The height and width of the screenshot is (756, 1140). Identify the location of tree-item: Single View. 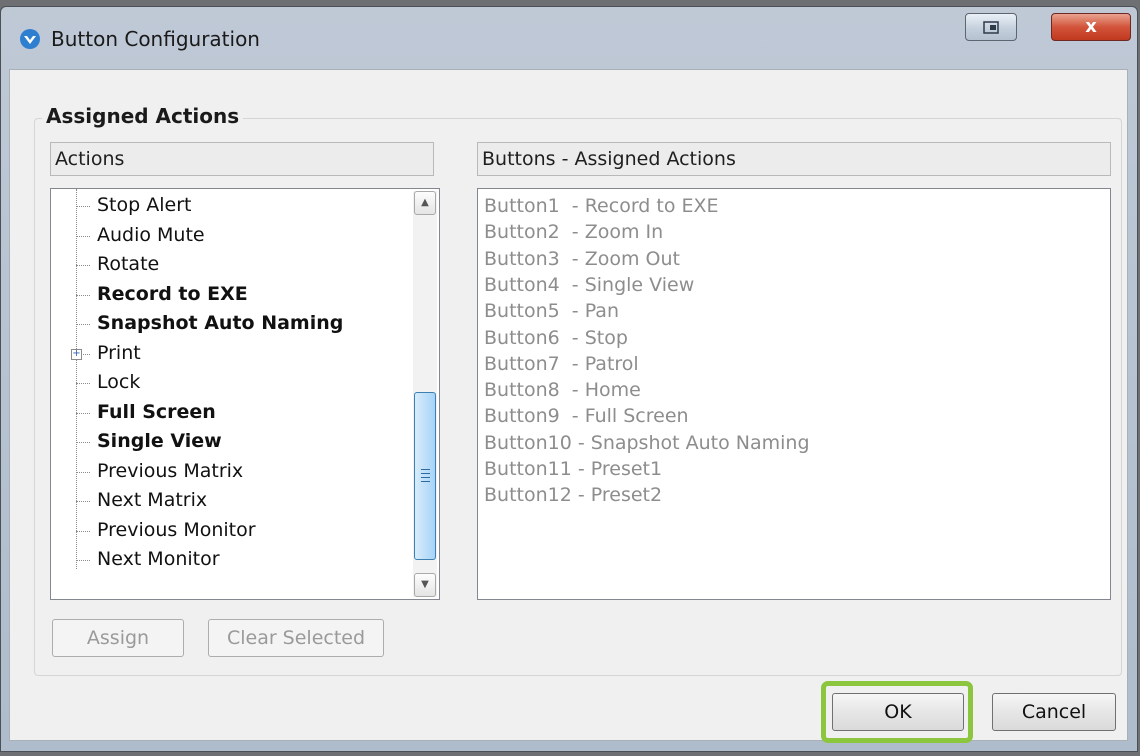
(159, 441).